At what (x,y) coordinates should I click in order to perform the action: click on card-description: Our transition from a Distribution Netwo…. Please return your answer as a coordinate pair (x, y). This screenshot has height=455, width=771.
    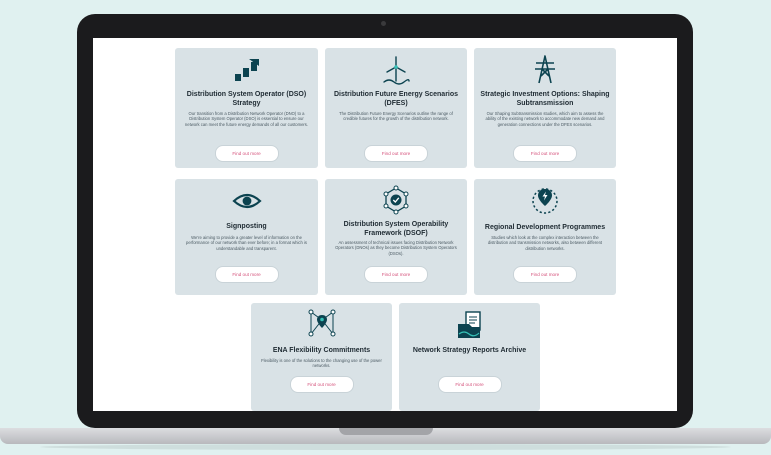
    Looking at the image, I should click on (246, 119).